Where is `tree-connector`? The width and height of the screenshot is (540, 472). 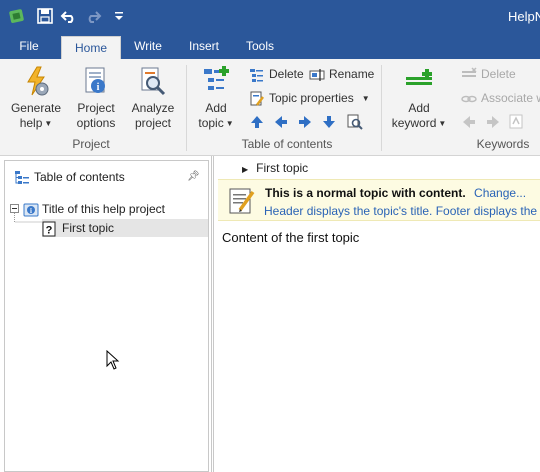
tree-connector is located at coordinates (28, 218).